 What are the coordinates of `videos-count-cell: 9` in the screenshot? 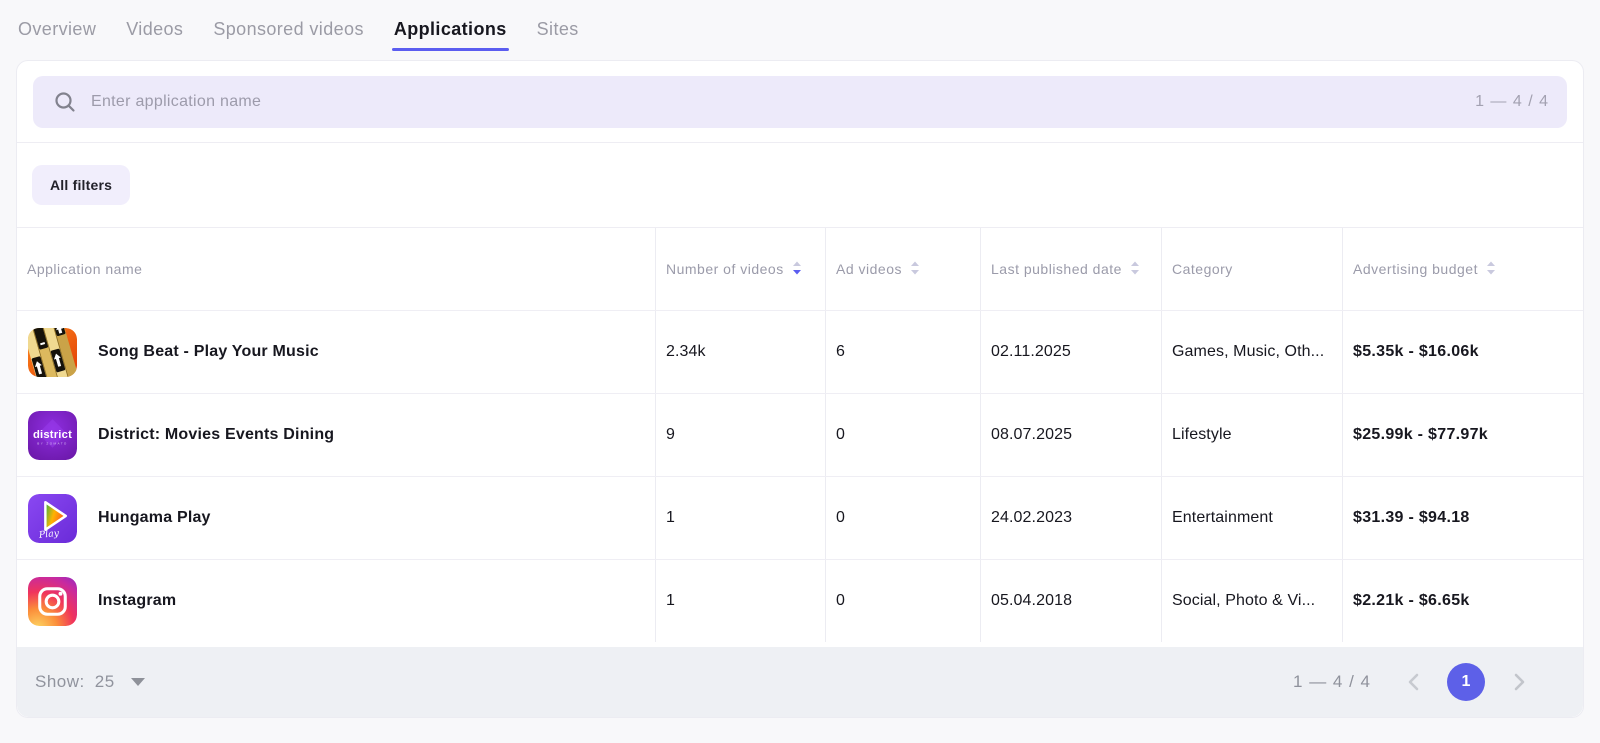 It's located at (740, 435).